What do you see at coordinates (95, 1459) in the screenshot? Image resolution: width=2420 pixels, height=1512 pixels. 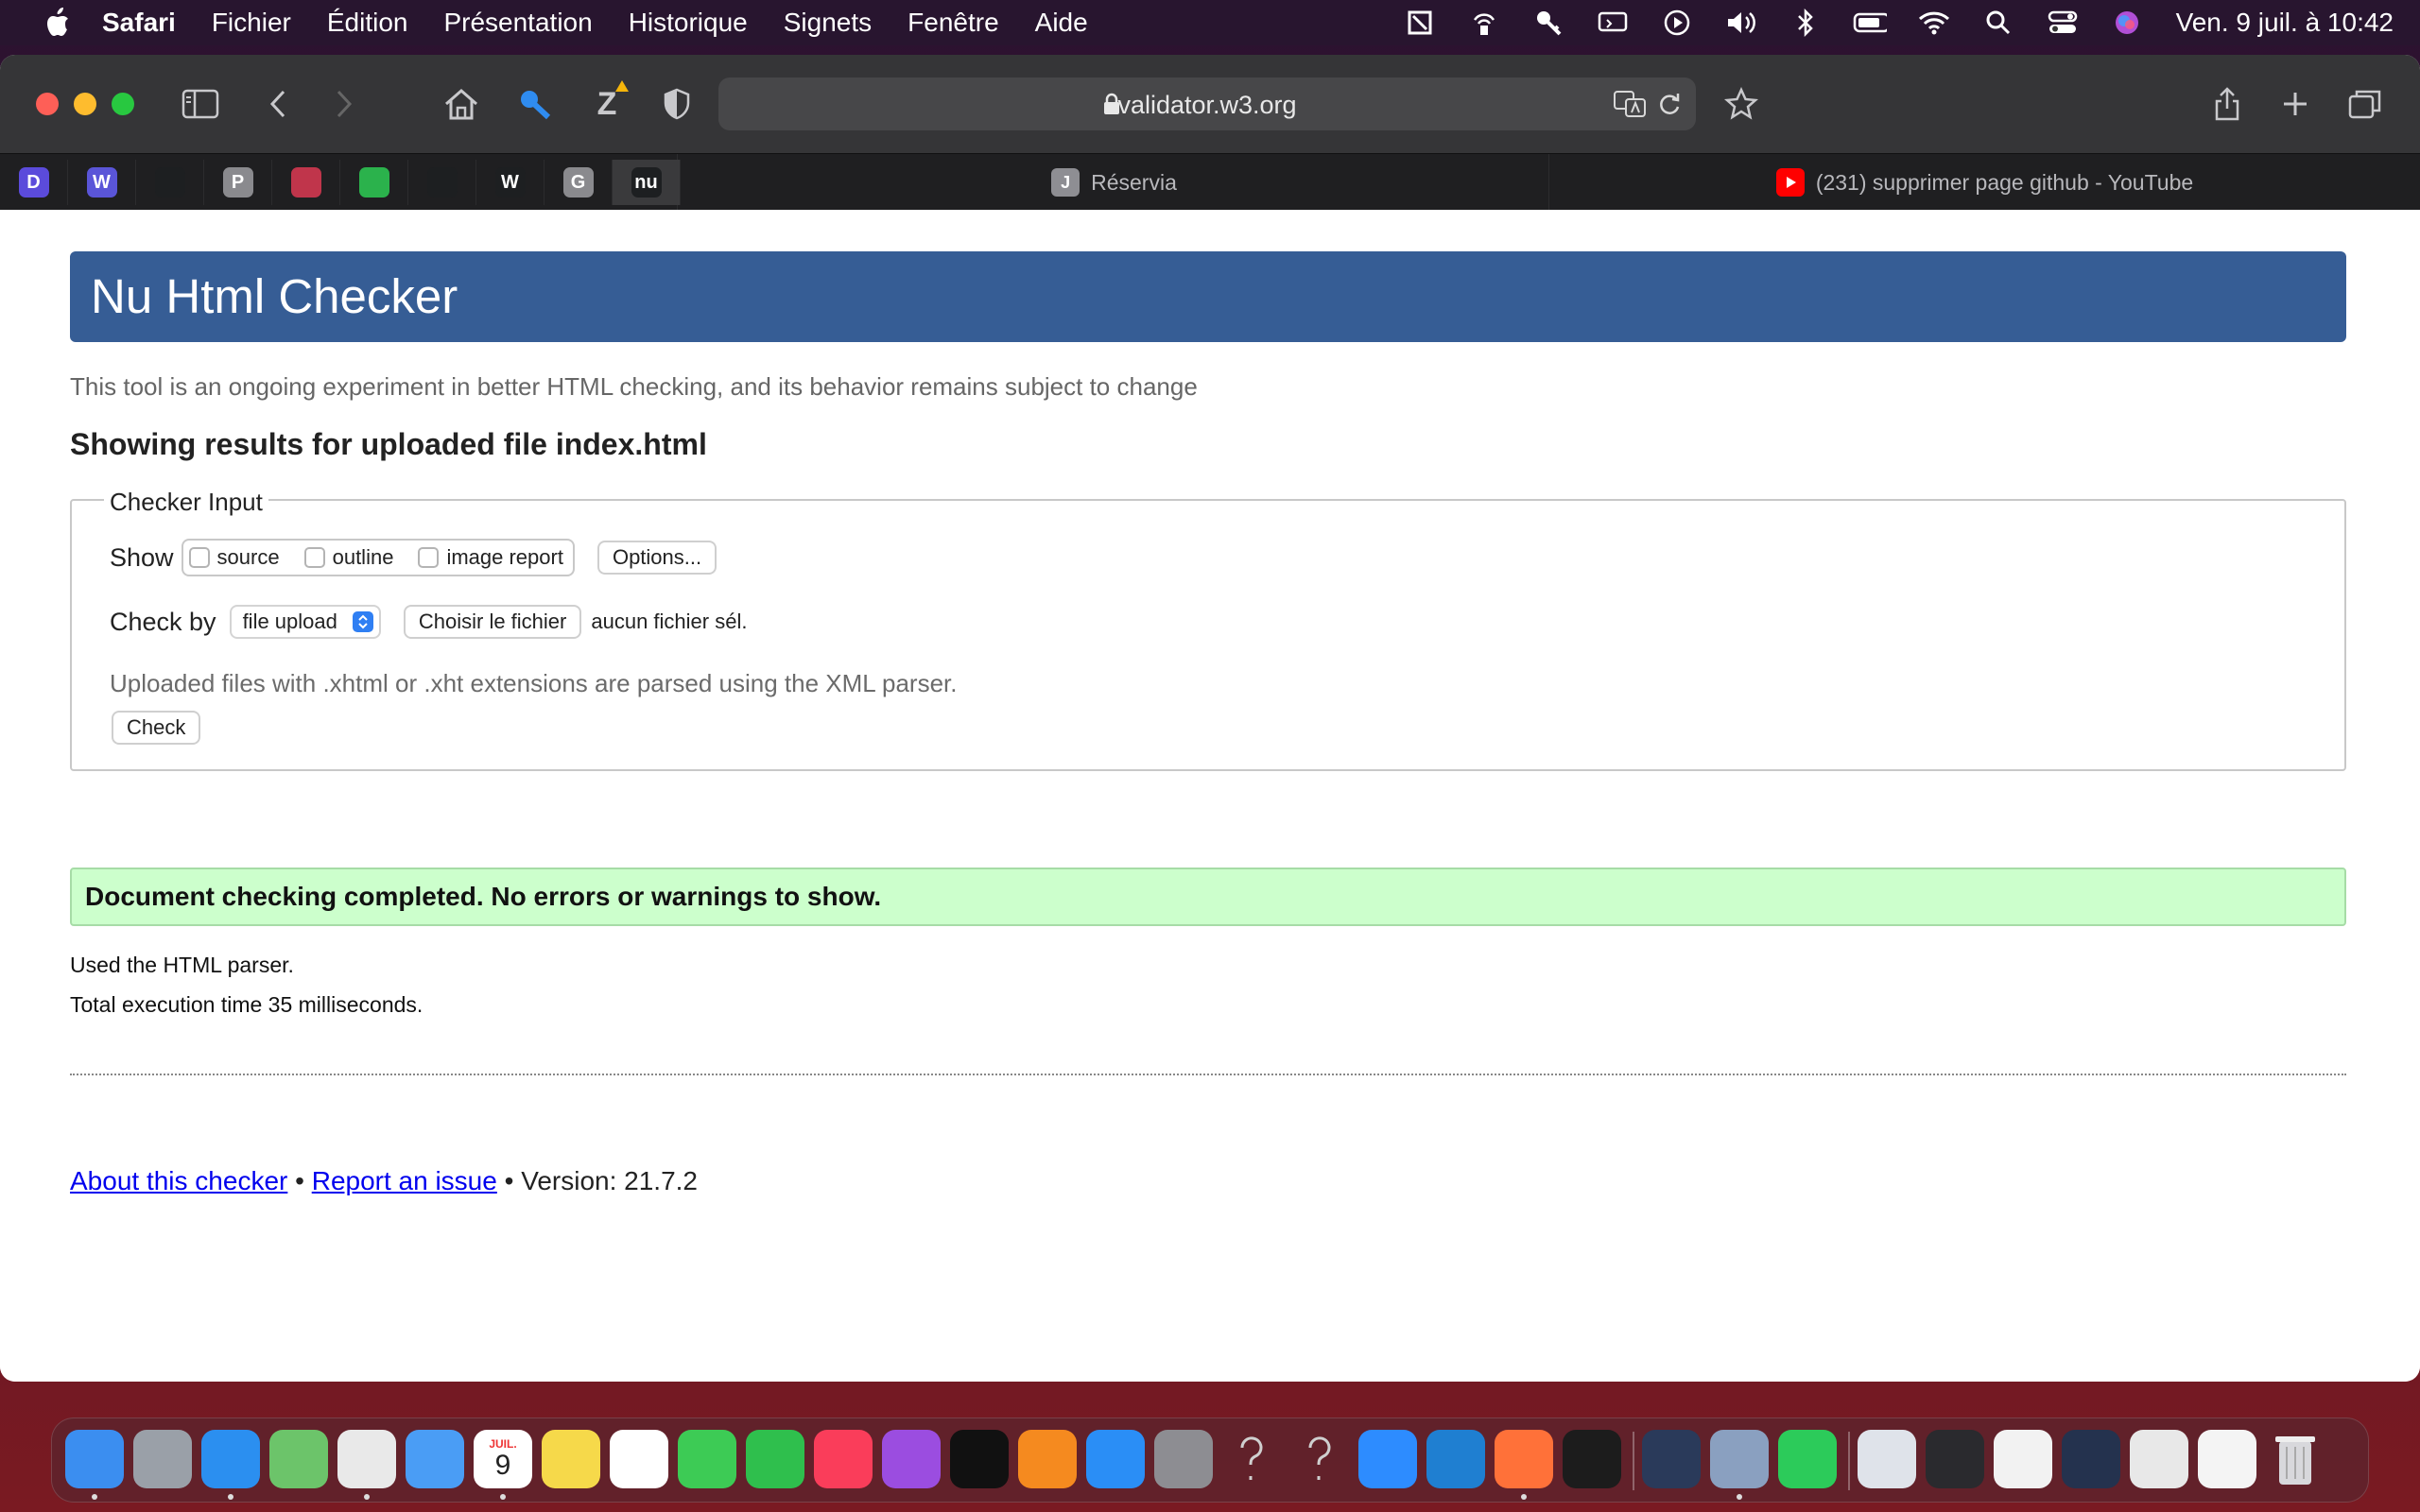 I see `finder-icon` at bounding box center [95, 1459].